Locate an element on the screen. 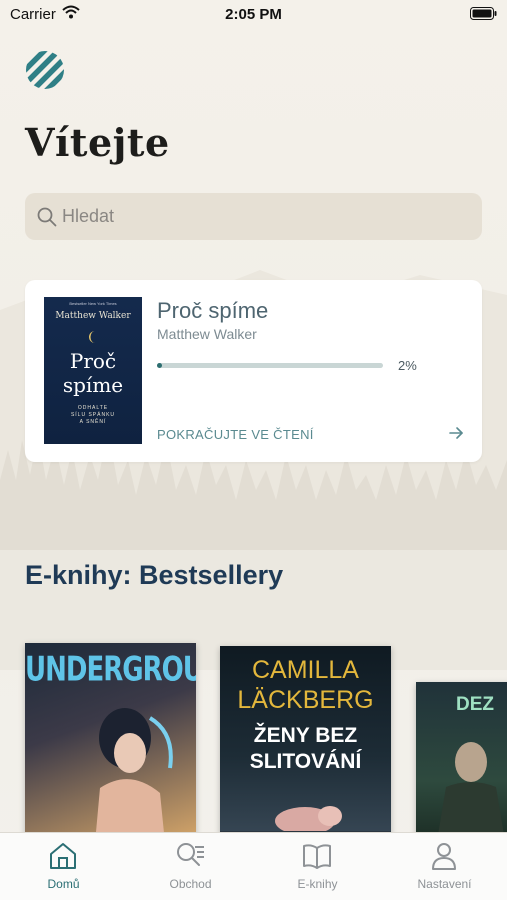 This screenshot has width=507, height=900. cover-author-line: CAMILLA is located at coordinates (305, 670).